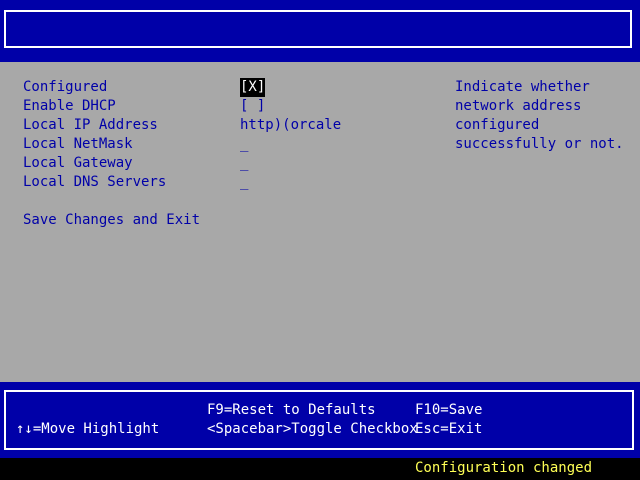 The height and width of the screenshot is (480, 640). I want to click on help-line: configured, so click(497, 125).